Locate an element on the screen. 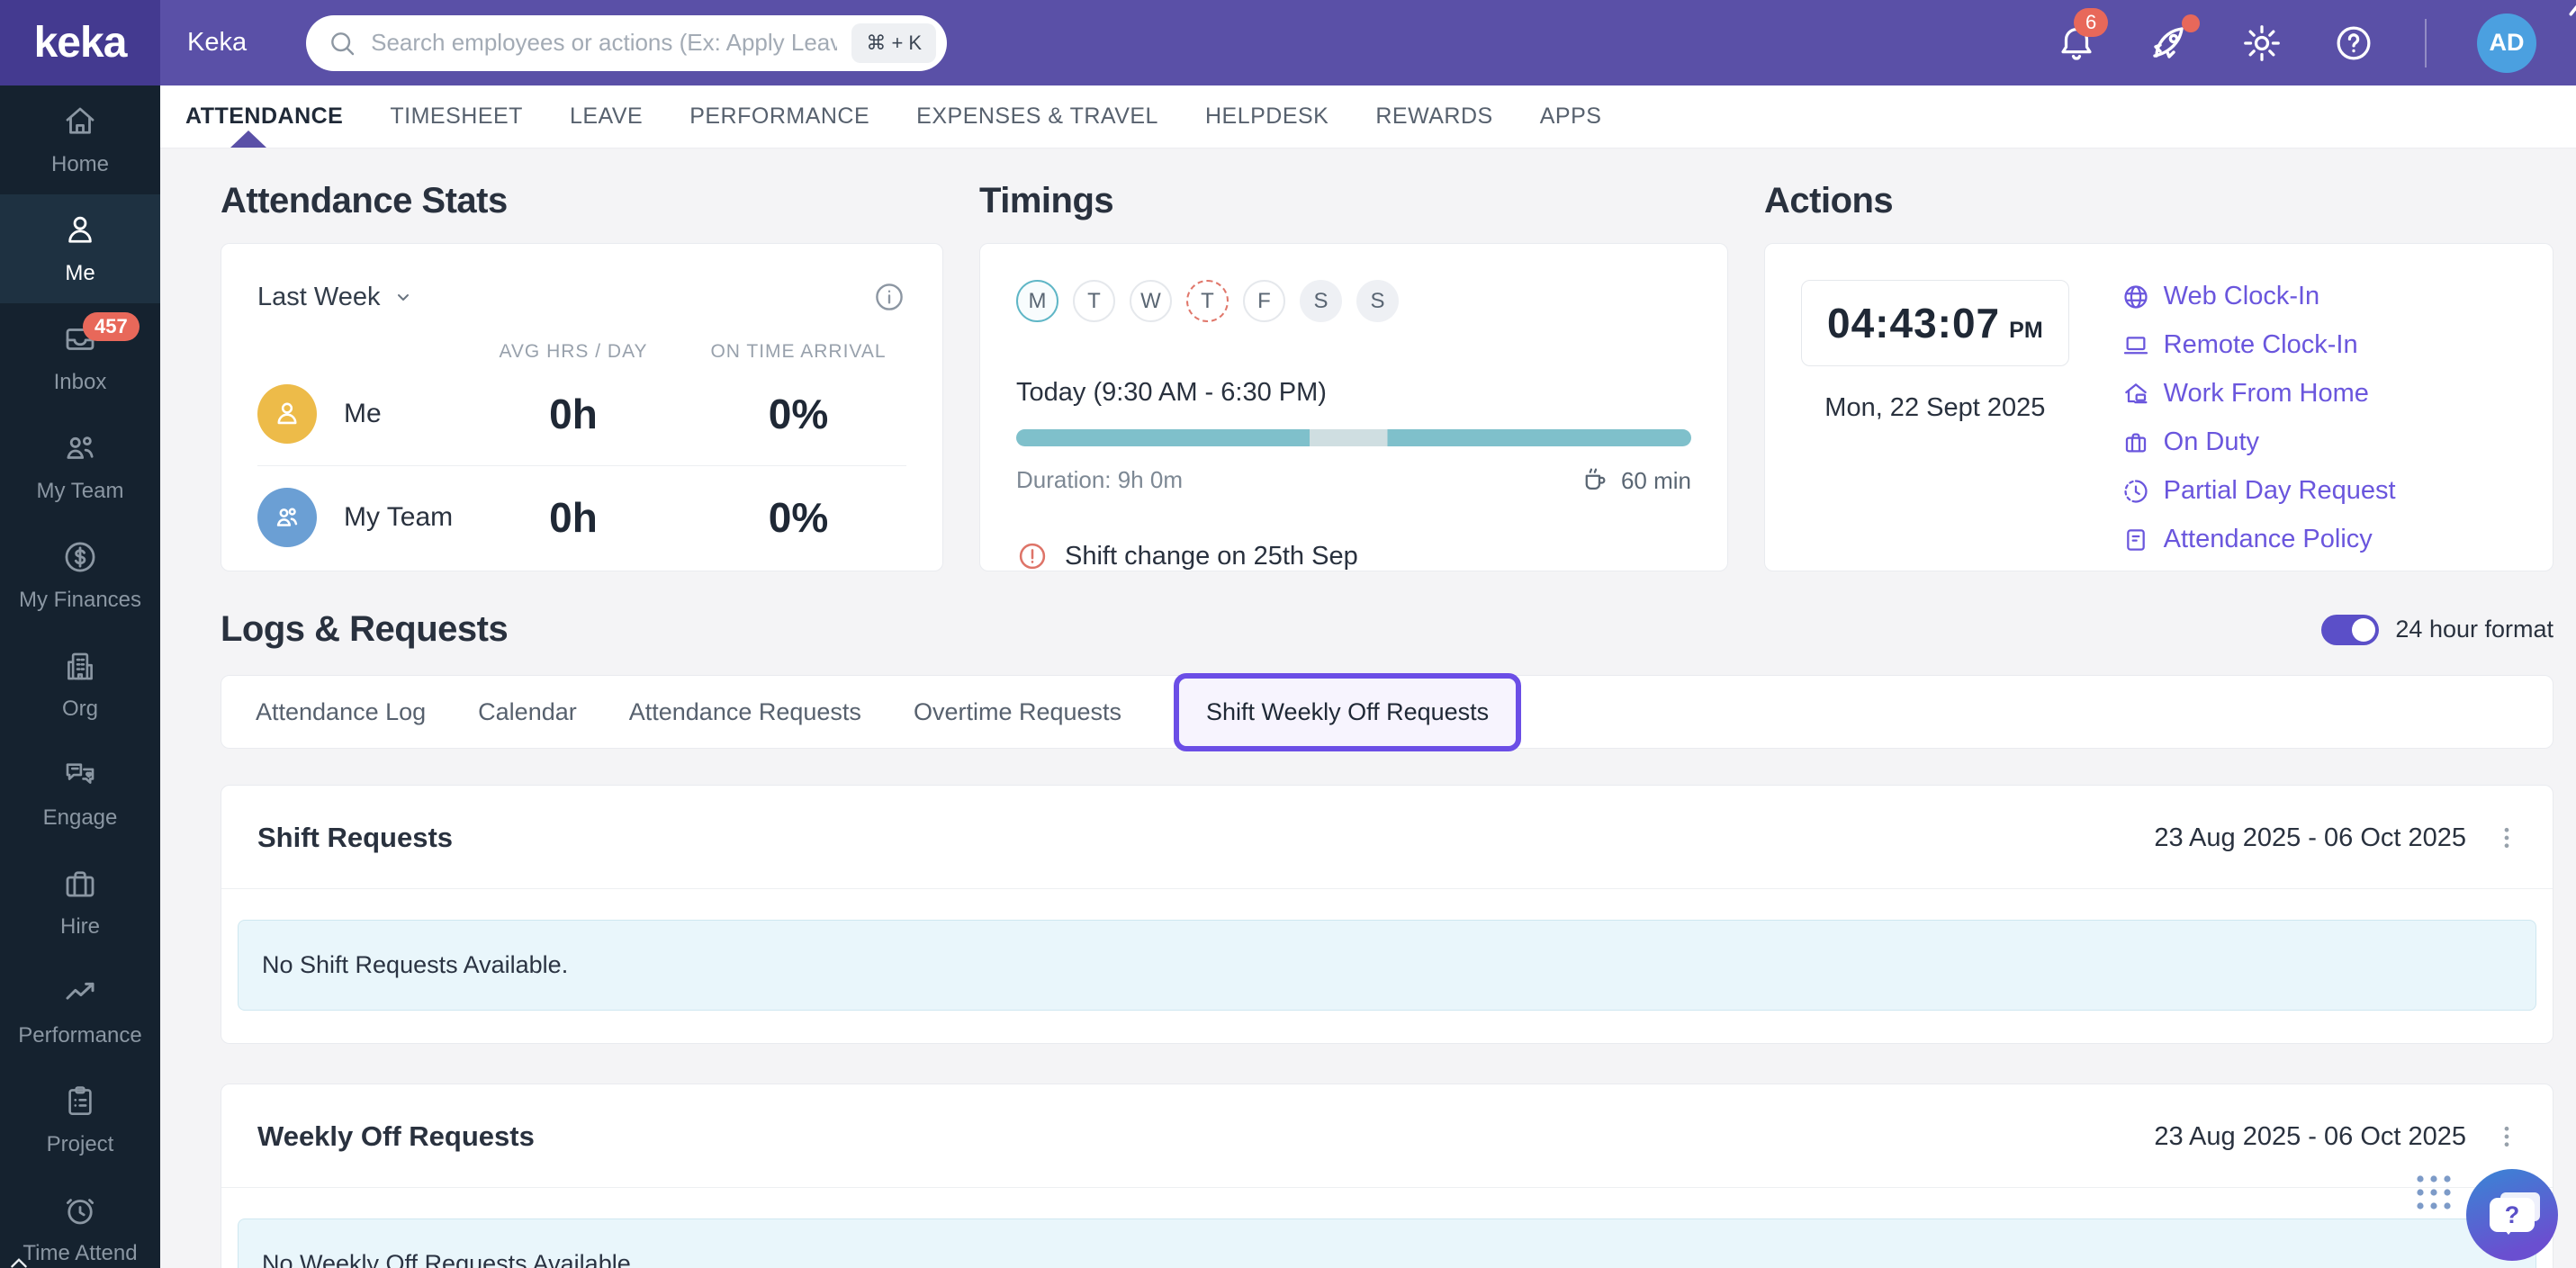 This screenshot has height=1268, width=2576. live-clock: 04:43:07 PM is located at coordinates (1935, 323).